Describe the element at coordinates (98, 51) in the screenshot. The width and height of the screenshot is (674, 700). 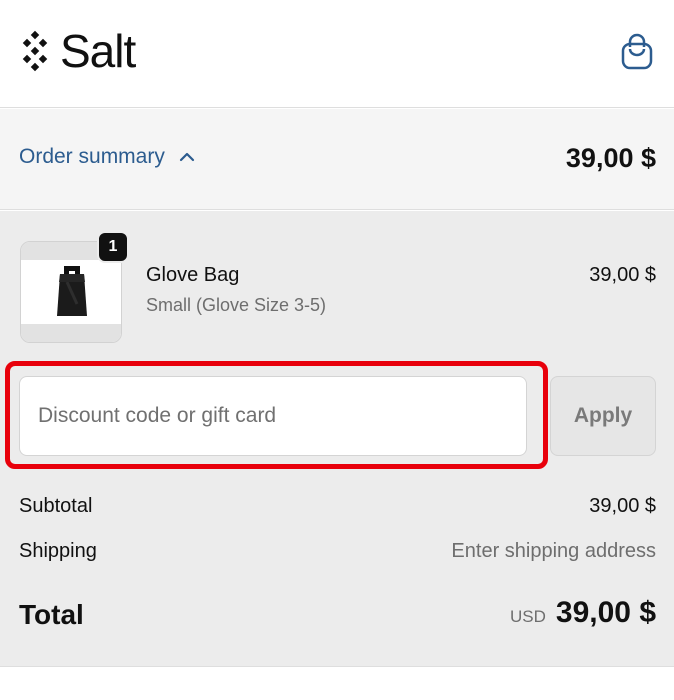
I see `brand-name: Salt` at that location.